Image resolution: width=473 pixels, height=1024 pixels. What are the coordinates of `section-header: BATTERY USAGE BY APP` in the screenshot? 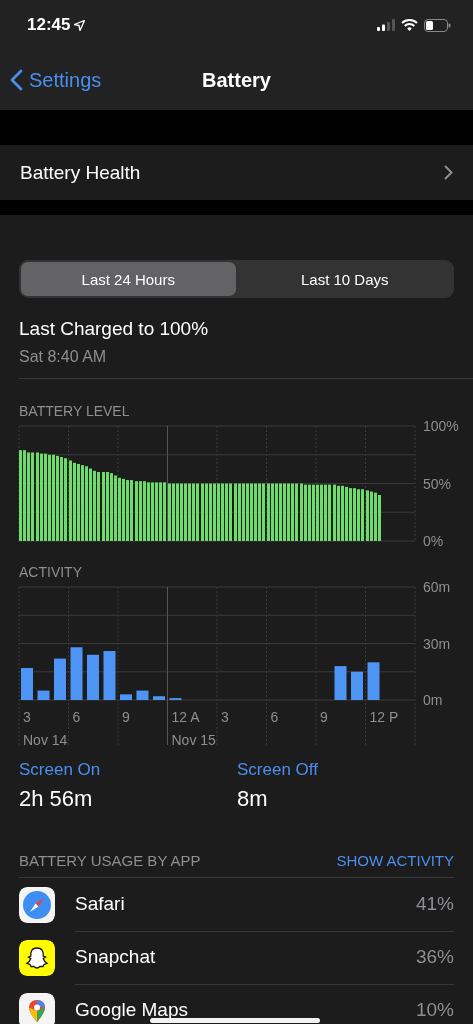 It's located at (110, 860).